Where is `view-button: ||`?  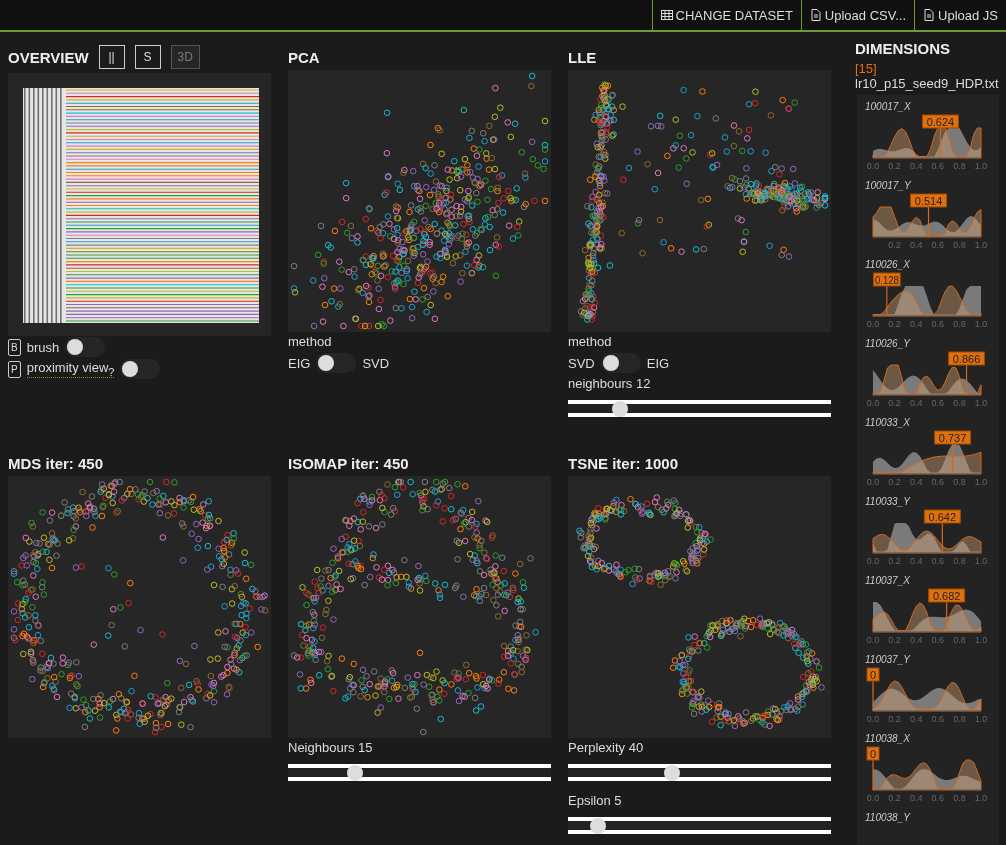
view-button: || is located at coordinates (111, 57).